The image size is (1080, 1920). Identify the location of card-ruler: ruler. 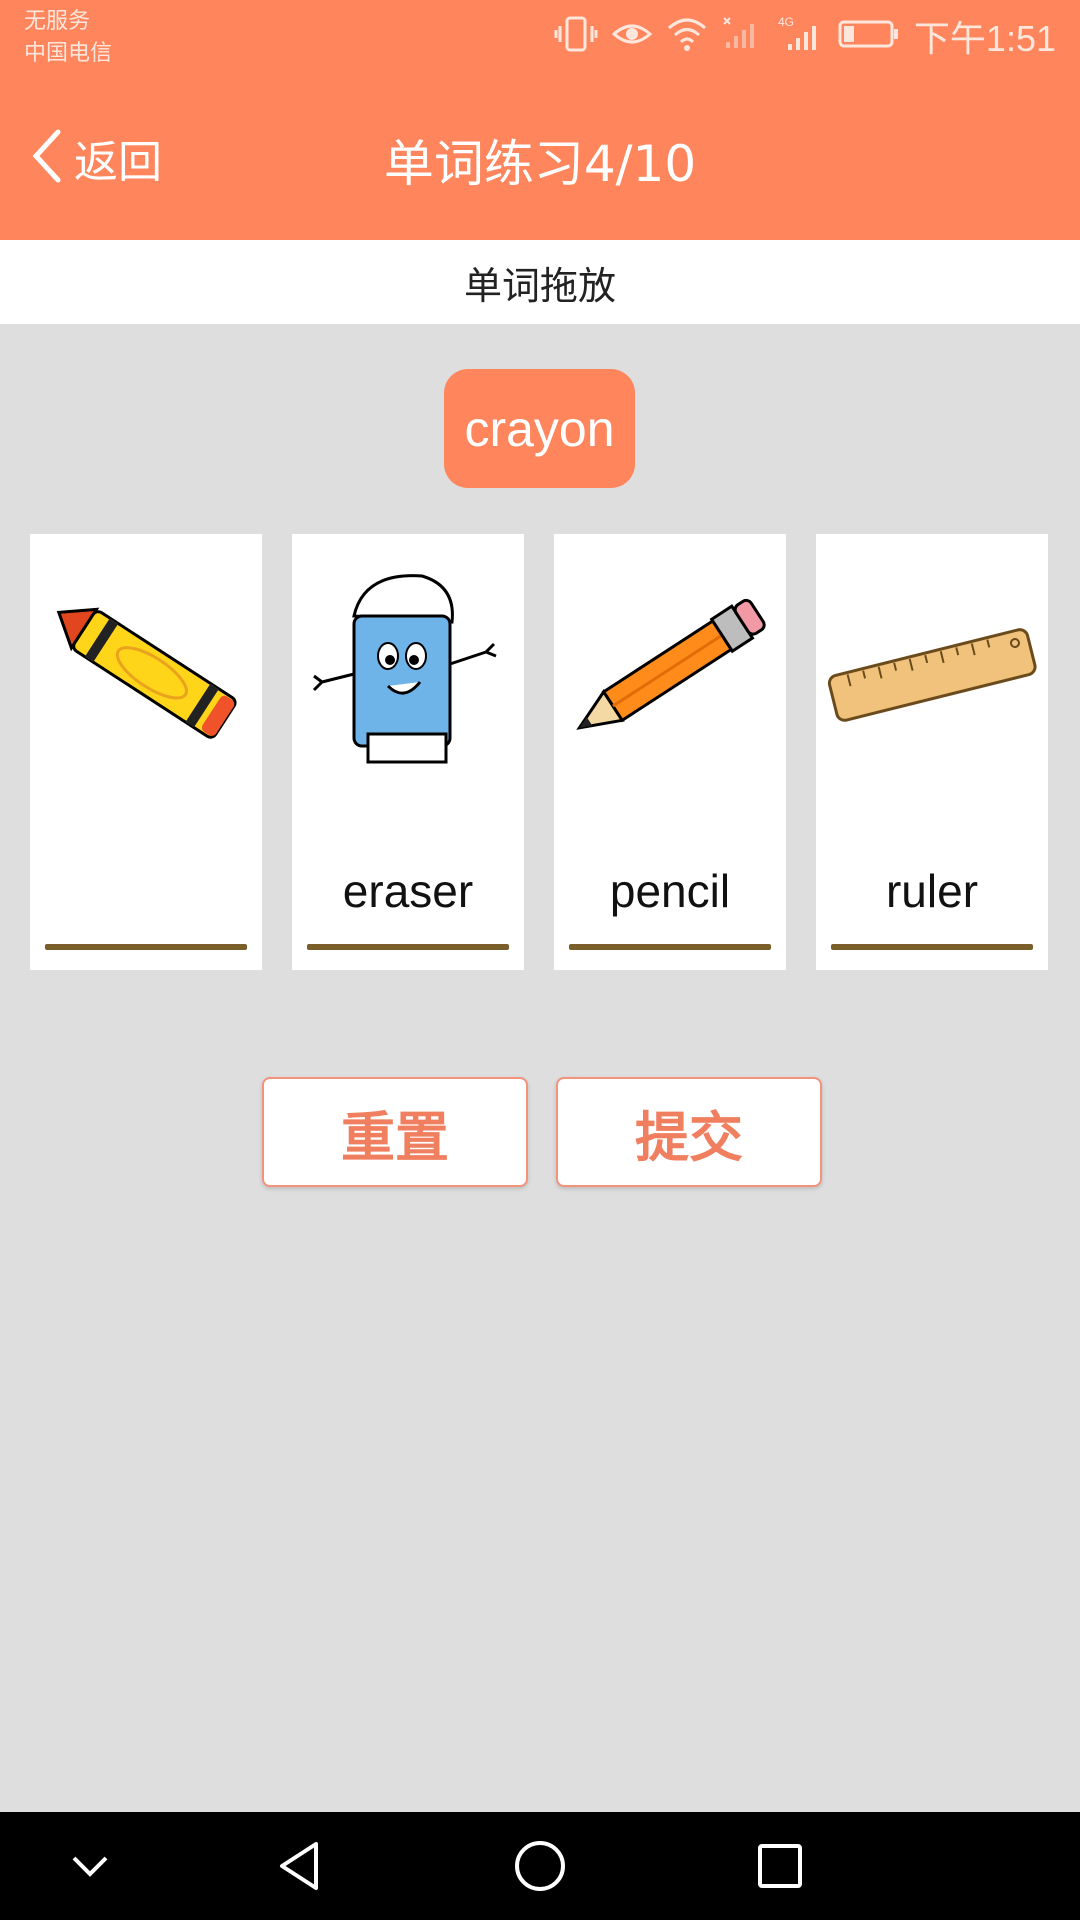
(932, 752).